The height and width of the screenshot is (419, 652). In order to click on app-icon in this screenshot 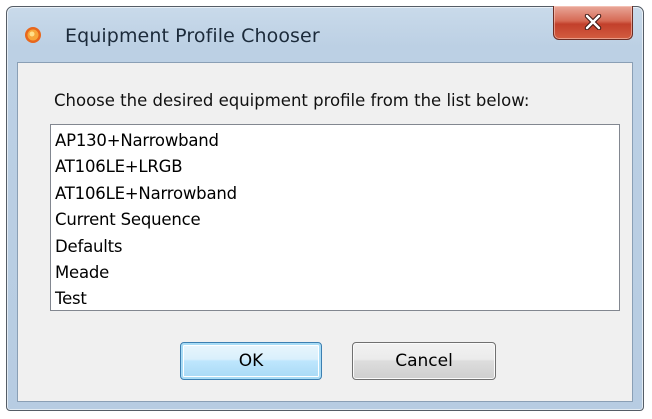, I will do `click(33, 35)`.